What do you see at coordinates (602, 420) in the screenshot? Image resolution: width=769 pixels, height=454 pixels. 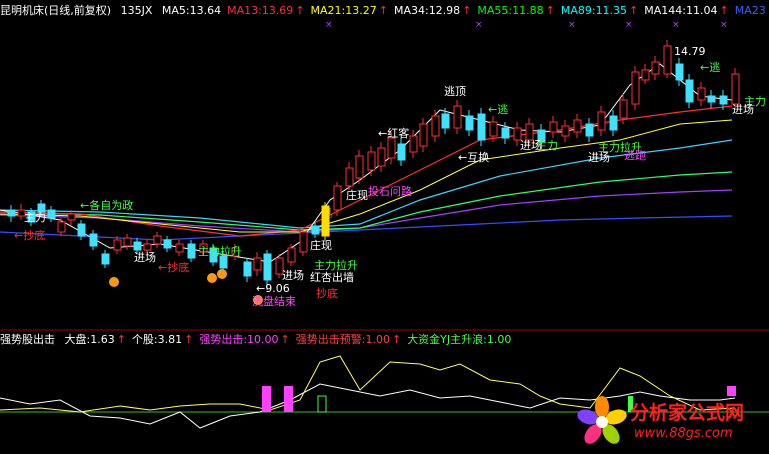 I see `flower-logo-icon` at bounding box center [602, 420].